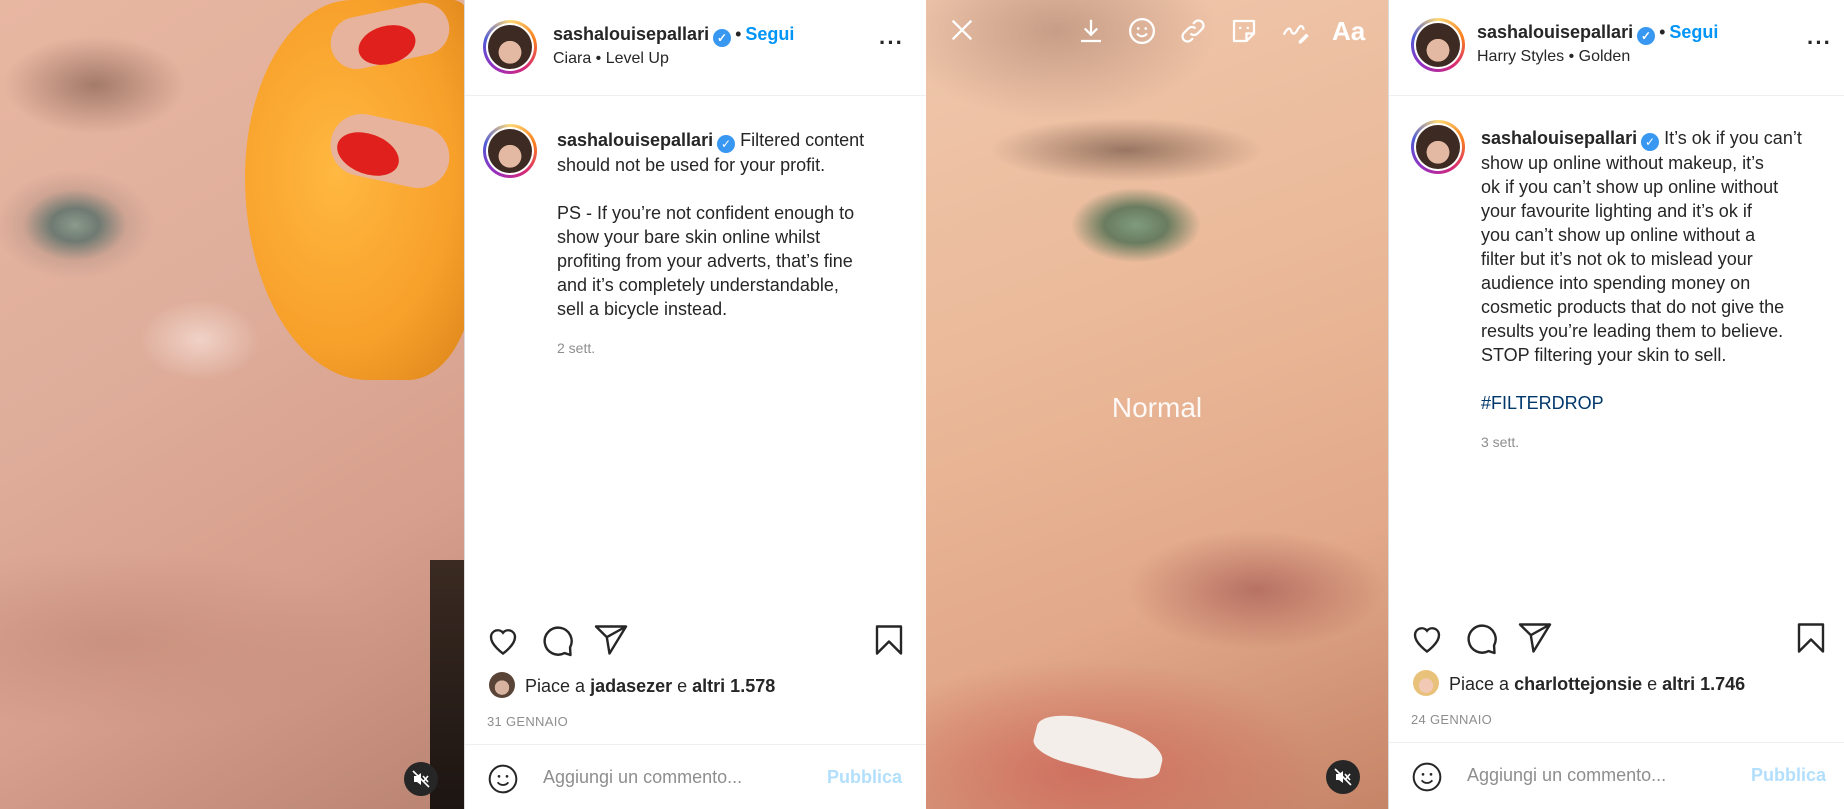  I want to click on likes-summary: Piace a charlottejonsie e altri 1.746, so click(1597, 684).